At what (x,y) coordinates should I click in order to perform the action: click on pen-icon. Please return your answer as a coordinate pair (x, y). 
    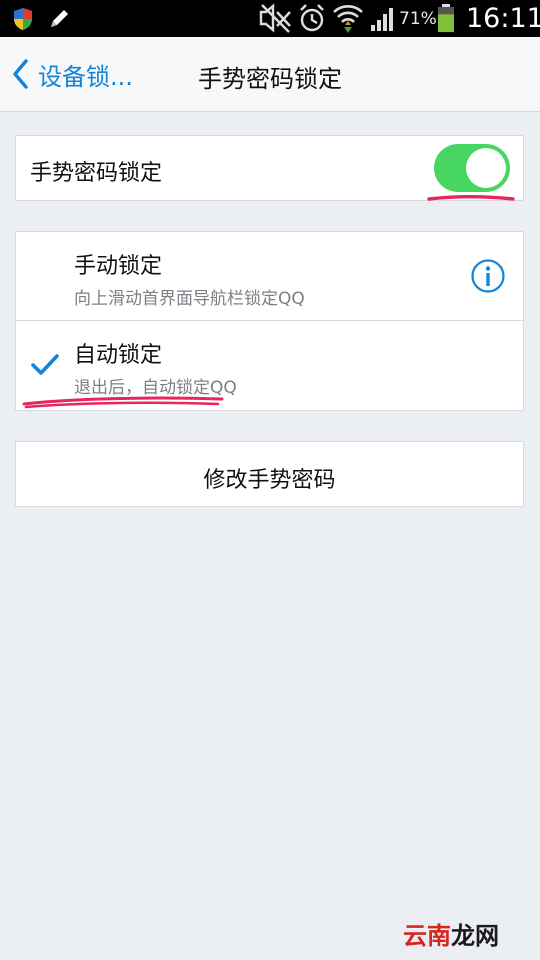
    Looking at the image, I should click on (59, 18).